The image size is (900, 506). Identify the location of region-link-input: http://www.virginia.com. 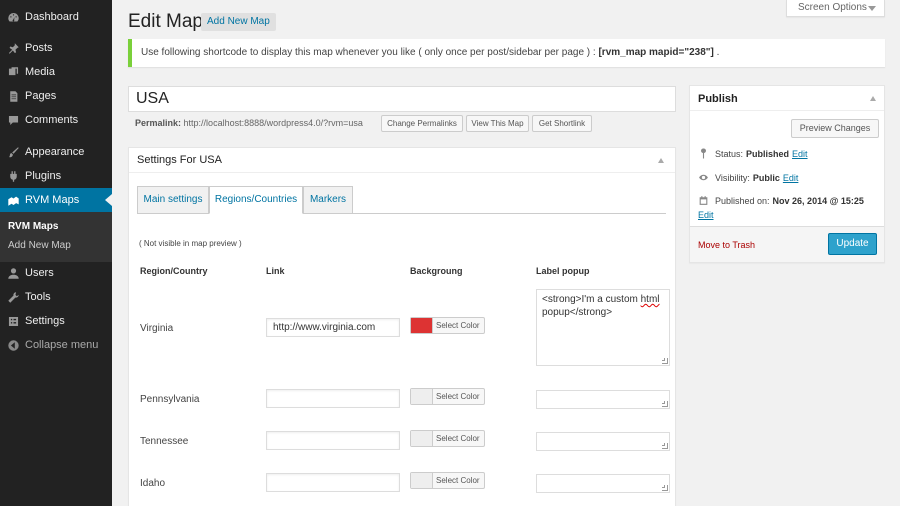
(333, 327).